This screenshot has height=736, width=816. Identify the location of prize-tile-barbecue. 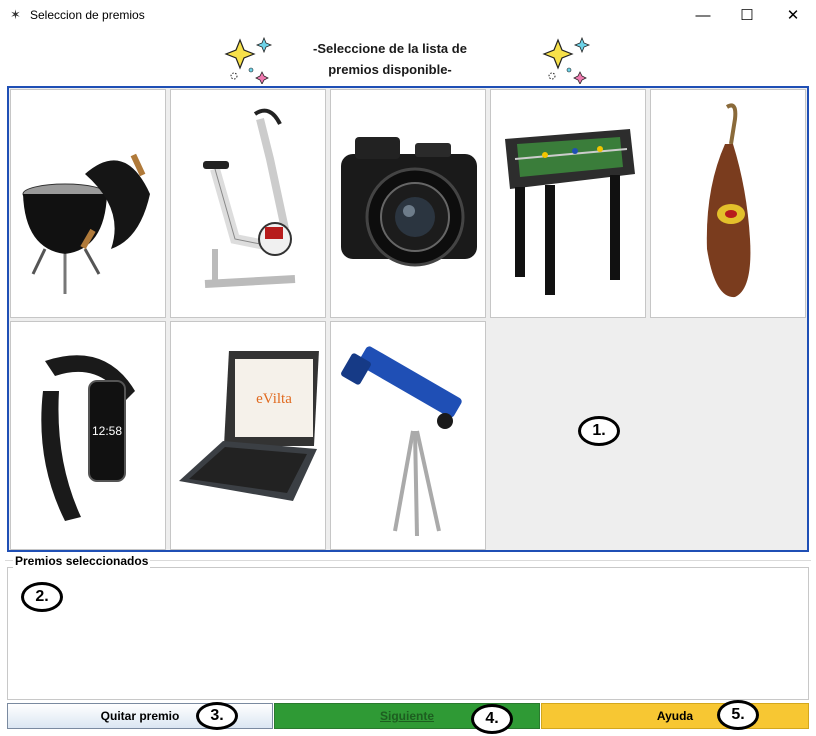
(88, 203).